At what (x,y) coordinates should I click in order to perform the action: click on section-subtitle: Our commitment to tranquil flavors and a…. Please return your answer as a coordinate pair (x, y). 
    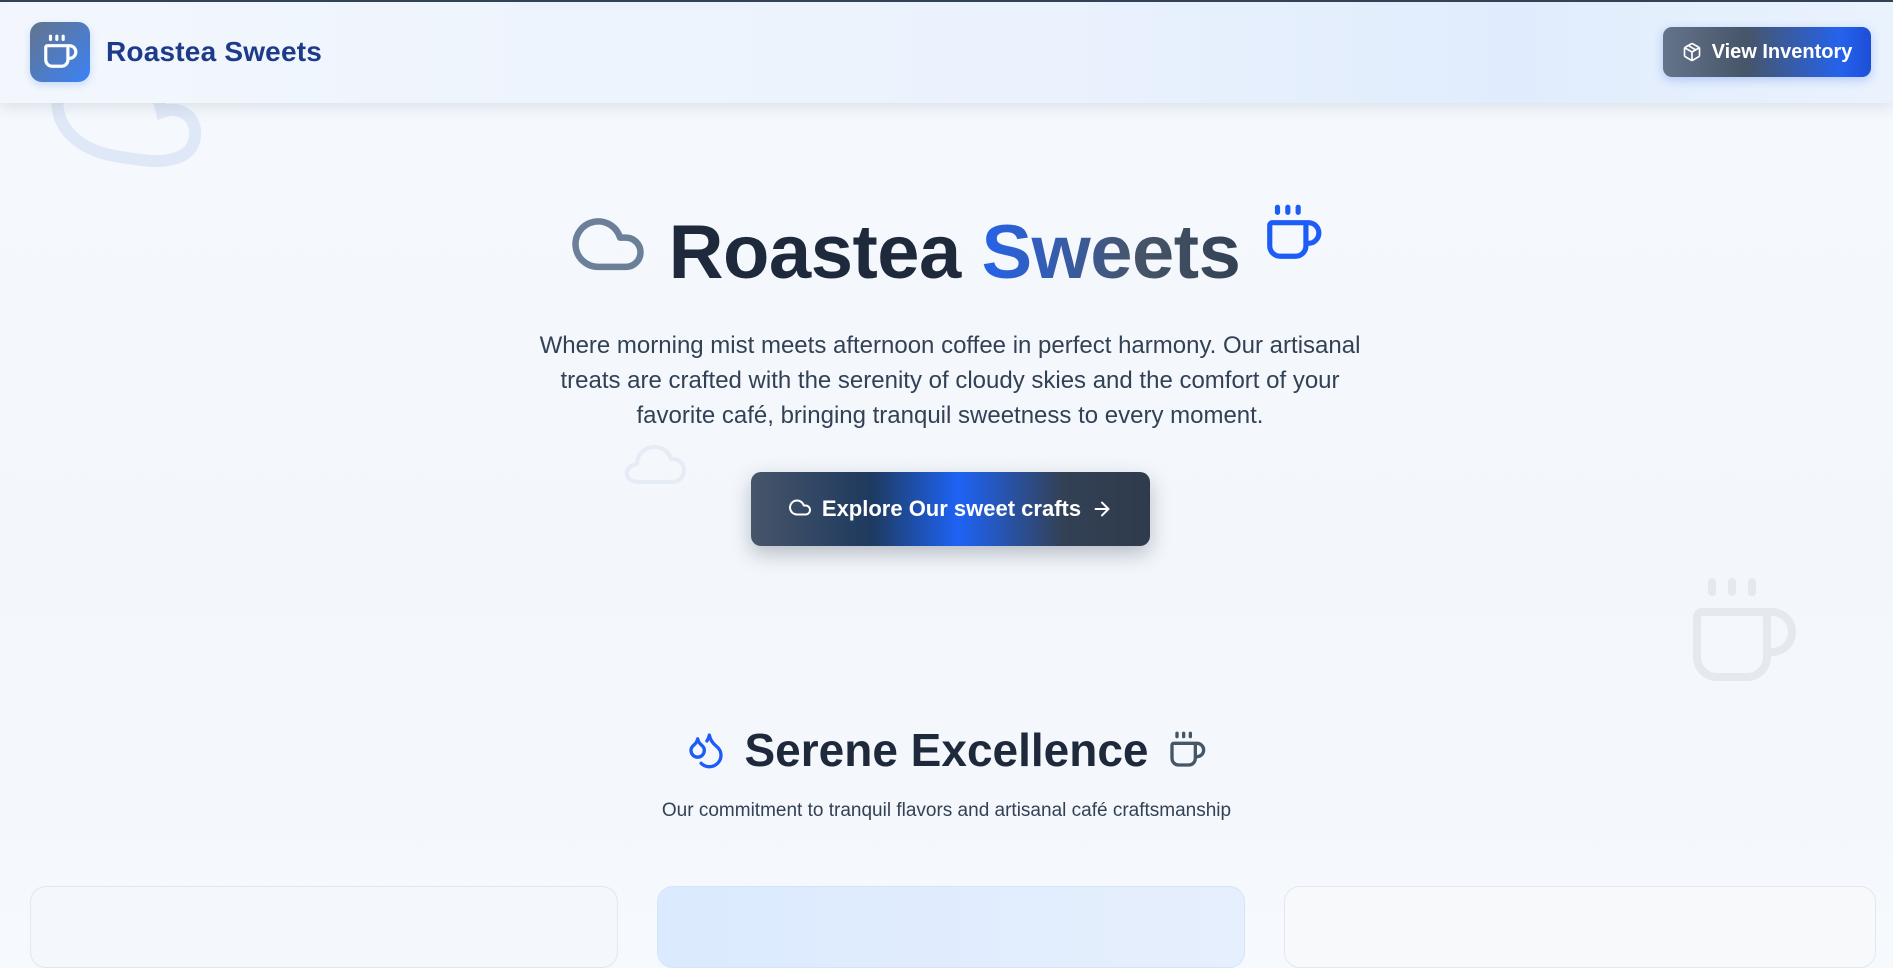
    Looking at the image, I should click on (946, 810).